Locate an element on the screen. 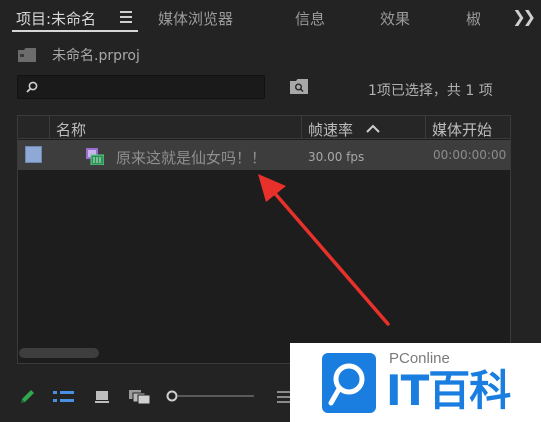 This screenshot has height=422, width=541. watermark-name: IT百科 is located at coordinates (448, 390).